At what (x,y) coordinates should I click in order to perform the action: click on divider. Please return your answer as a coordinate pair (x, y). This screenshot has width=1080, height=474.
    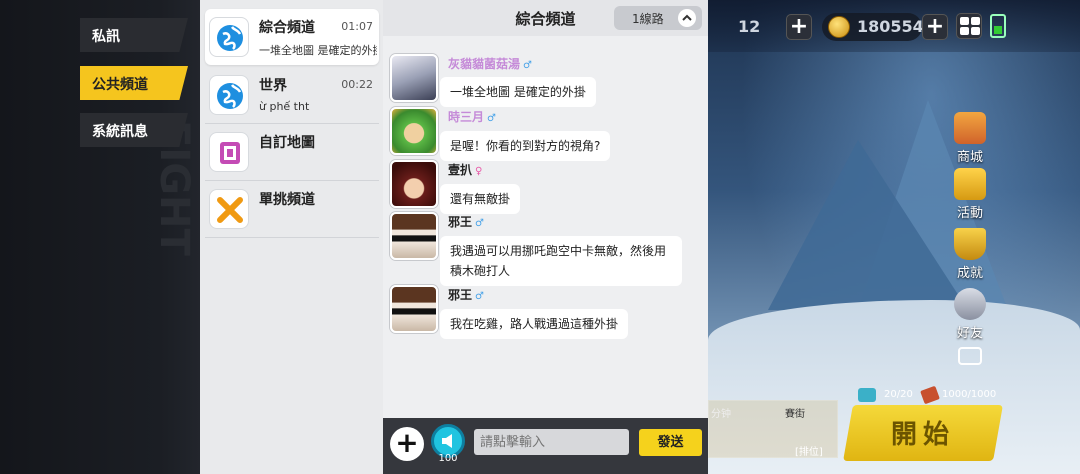
    Looking at the image, I should click on (292, 237).